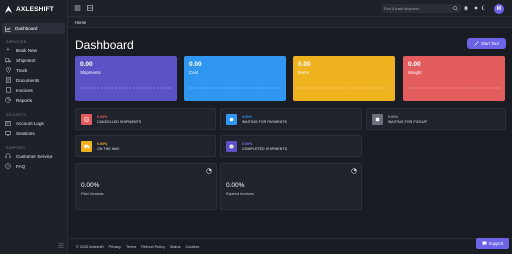  I want to click on info-card-waiting-pickup: 0.00% WAITING FOR PICKUP, so click(436, 119).